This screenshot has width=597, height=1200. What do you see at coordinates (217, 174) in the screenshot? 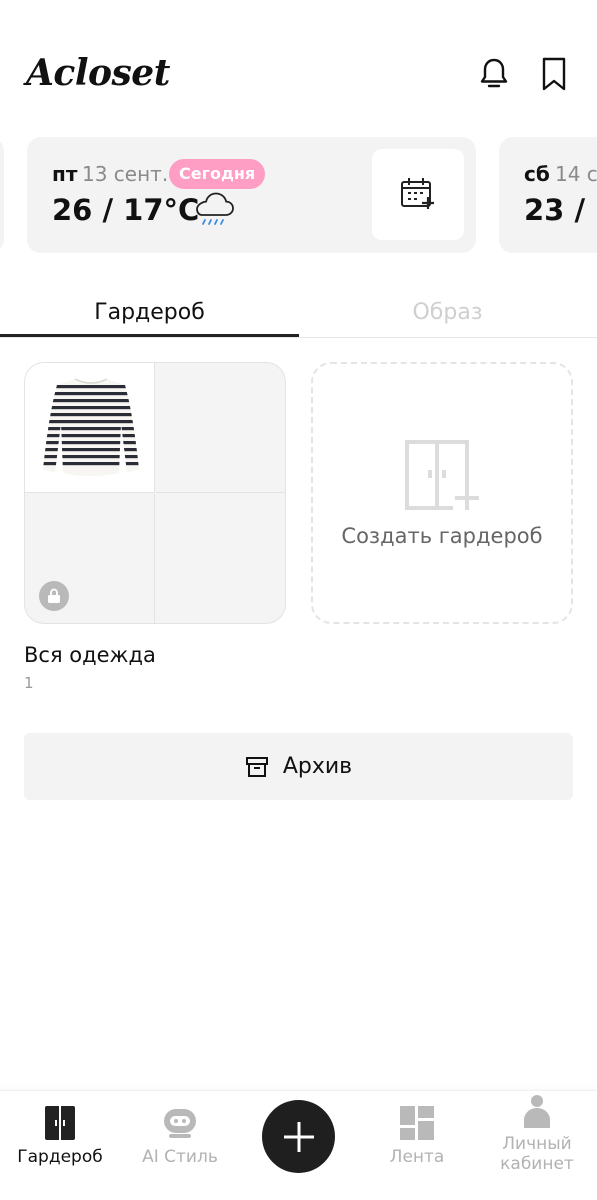
I see `today-badge: Сегодня` at bounding box center [217, 174].